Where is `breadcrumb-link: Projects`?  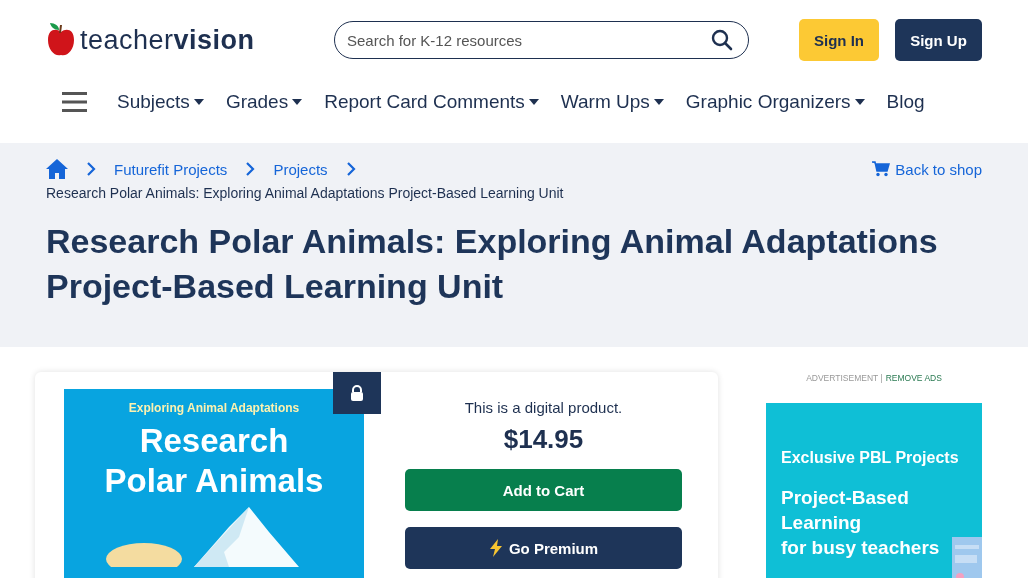
breadcrumb-link: Projects is located at coordinates (300, 169).